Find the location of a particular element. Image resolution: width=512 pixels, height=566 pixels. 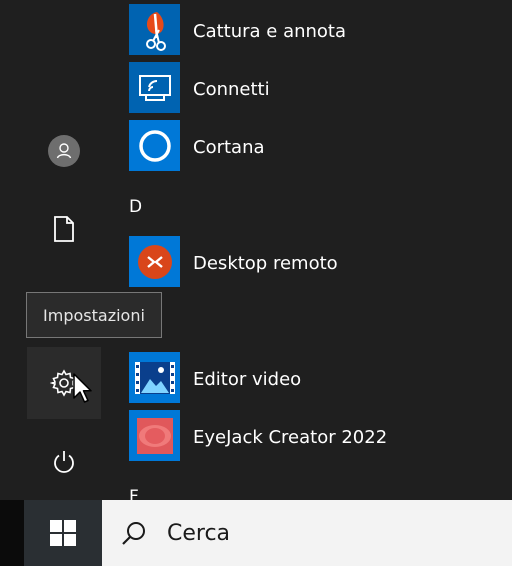

documents-button is located at coordinates (64, 229).